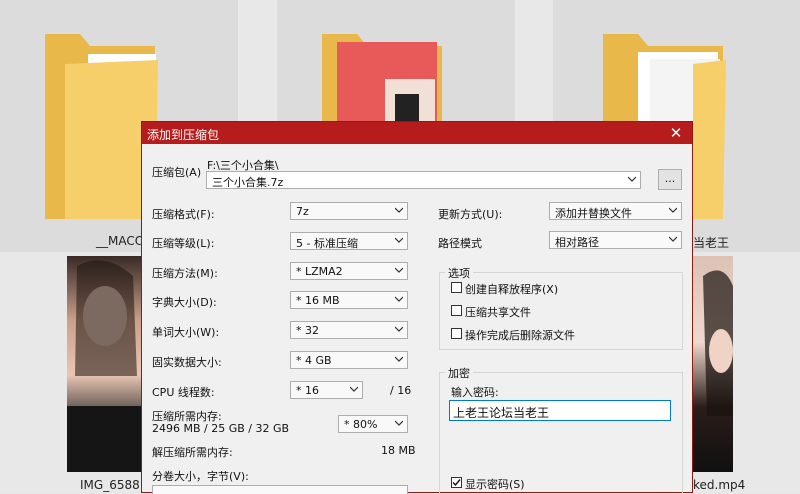 This screenshot has width=800, height=494. I want to click on word-size-label: 单词大小(W):, so click(186, 332).